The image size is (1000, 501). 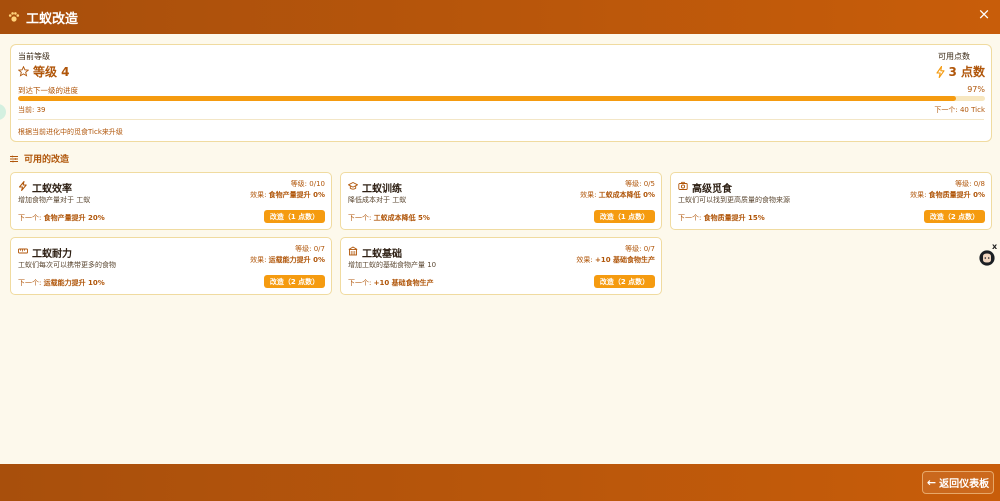 I want to click on progress-bar, so click(x=501, y=98).